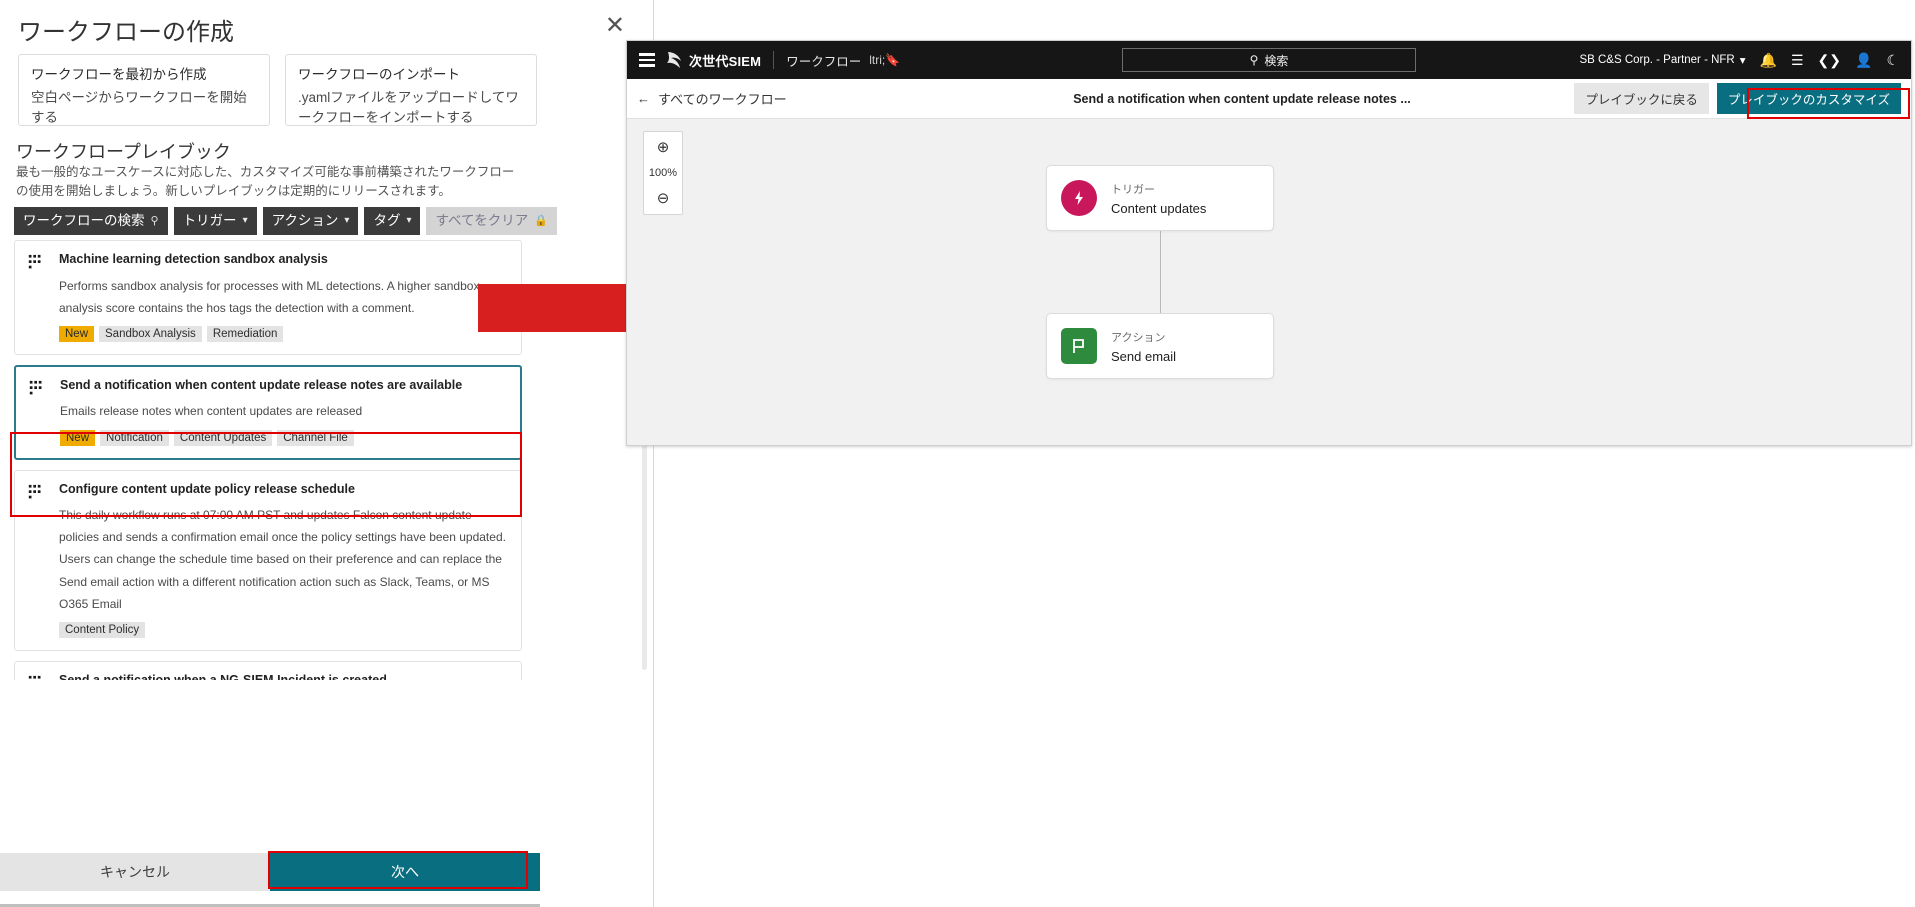 This screenshot has height=907, width=1915. What do you see at coordinates (126, 32) in the screenshot?
I see `page-title: ワークフローの作成` at bounding box center [126, 32].